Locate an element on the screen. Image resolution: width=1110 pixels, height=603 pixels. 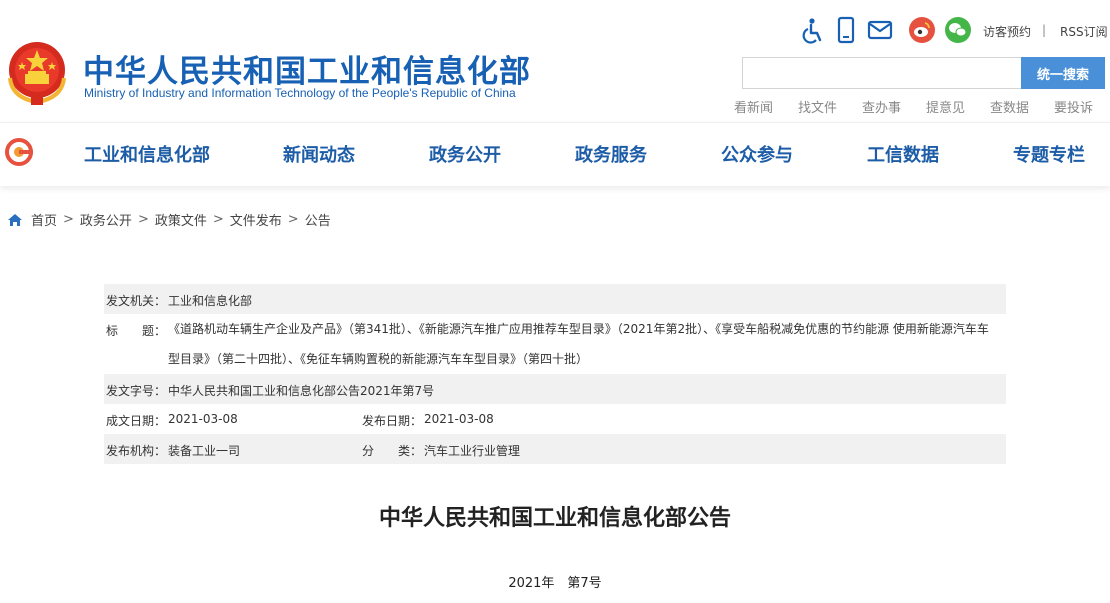
issuer-value: 工业和信息化部 is located at coordinates (210, 301).